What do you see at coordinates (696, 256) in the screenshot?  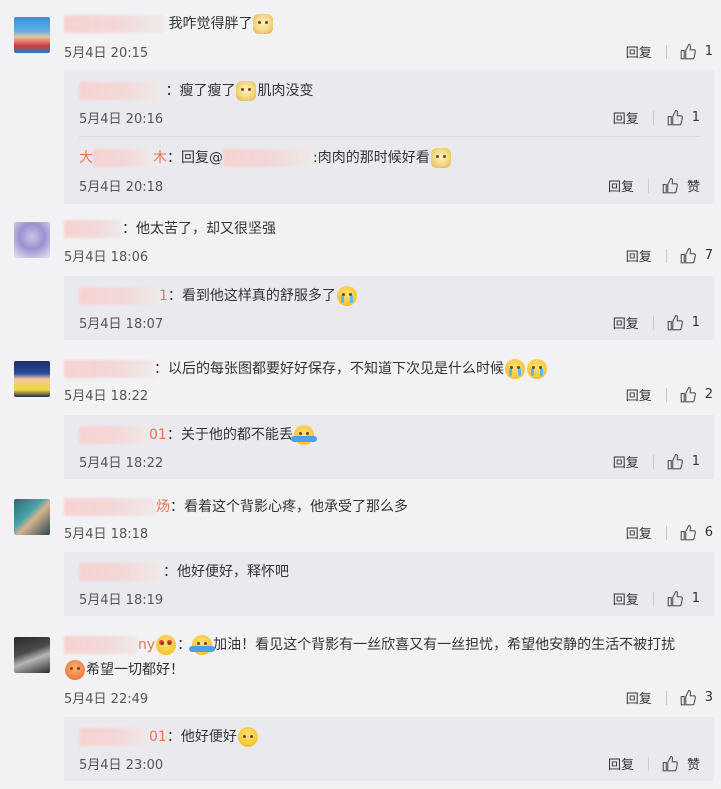 I see `like-button: 7` at bounding box center [696, 256].